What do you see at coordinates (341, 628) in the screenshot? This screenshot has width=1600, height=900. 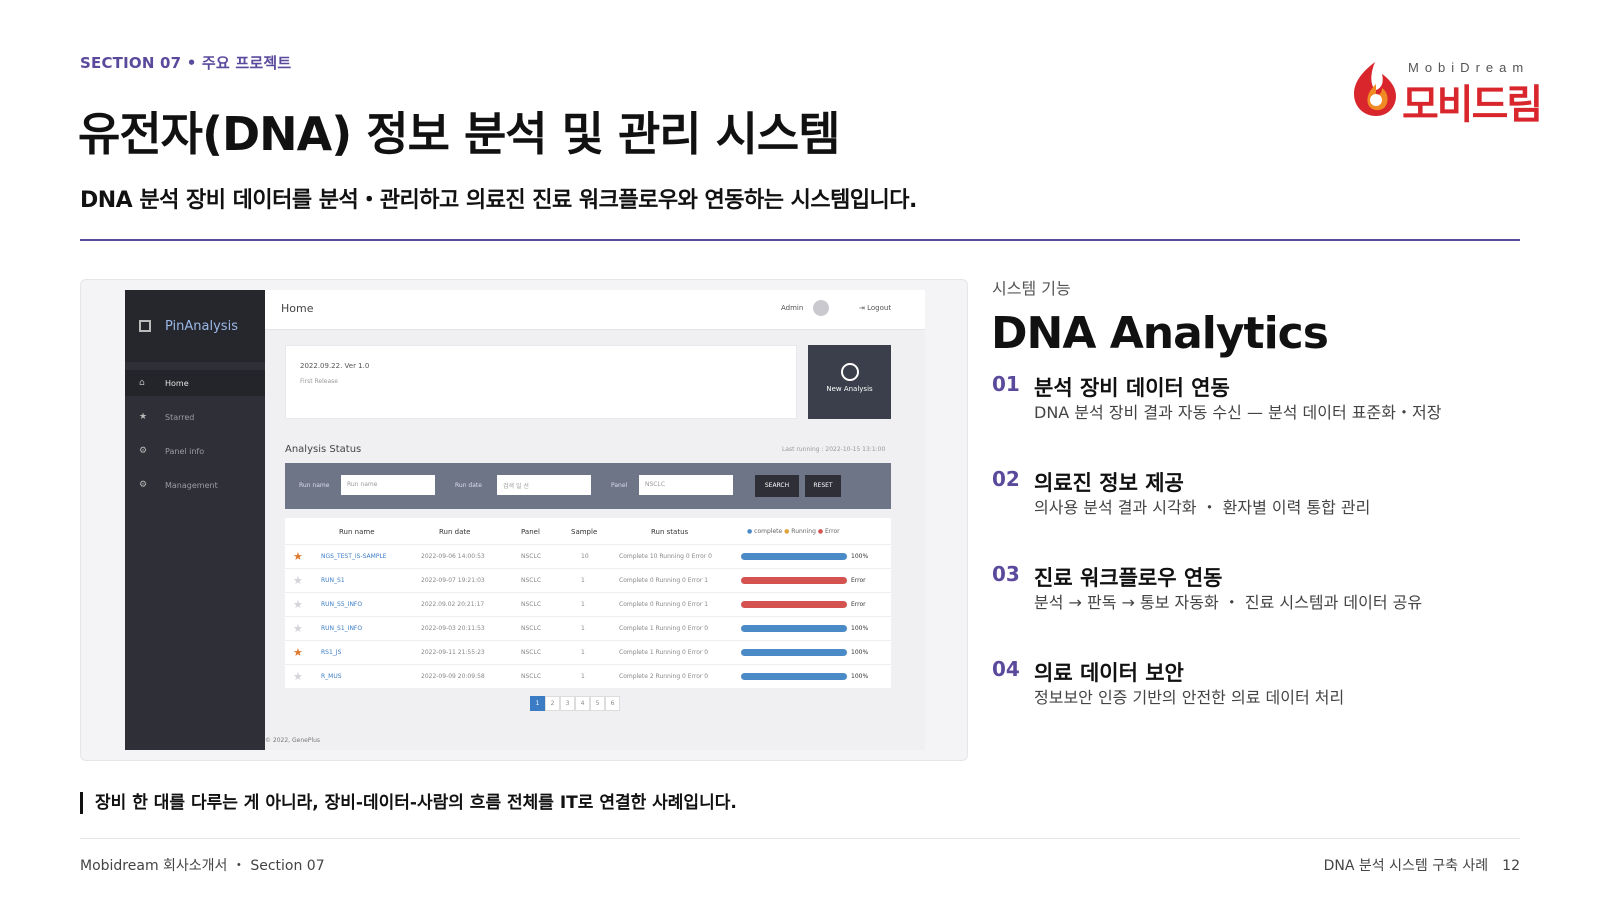 I see `cell-name: RUN_S1_INFO` at bounding box center [341, 628].